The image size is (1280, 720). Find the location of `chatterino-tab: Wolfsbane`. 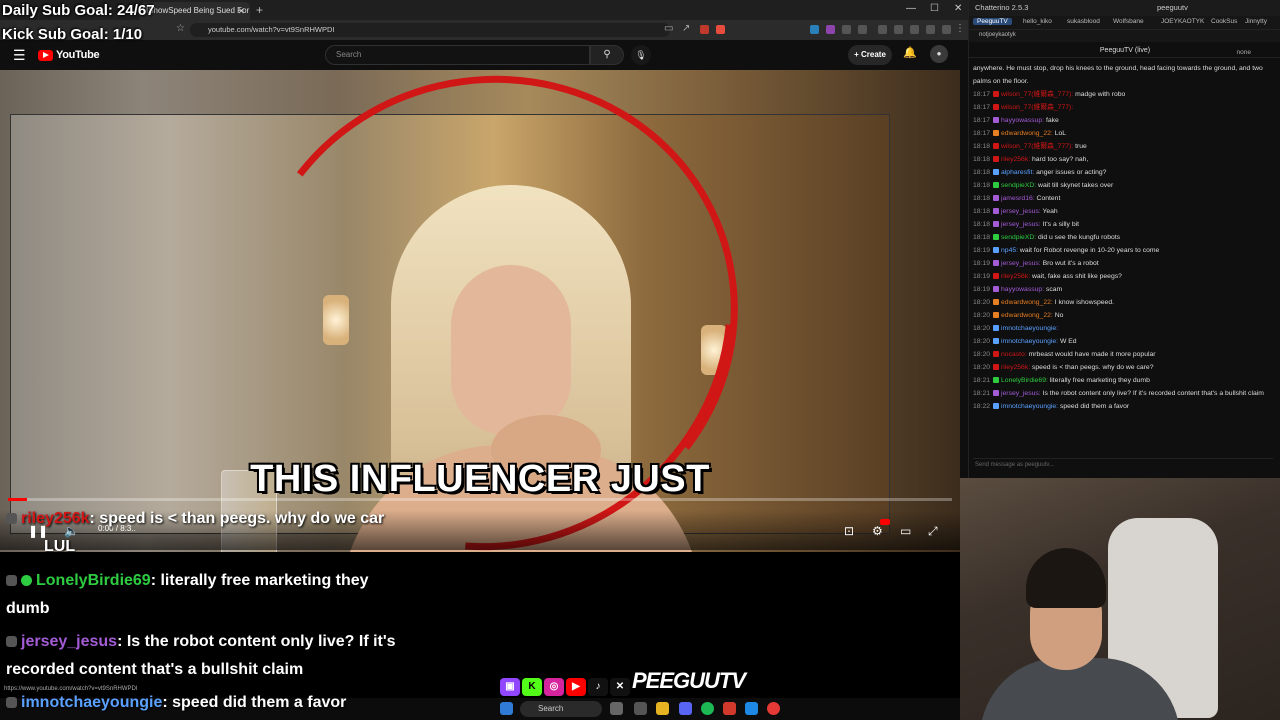

chatterino-tab: Wolfsbane is located at coordinates (1128, 21).